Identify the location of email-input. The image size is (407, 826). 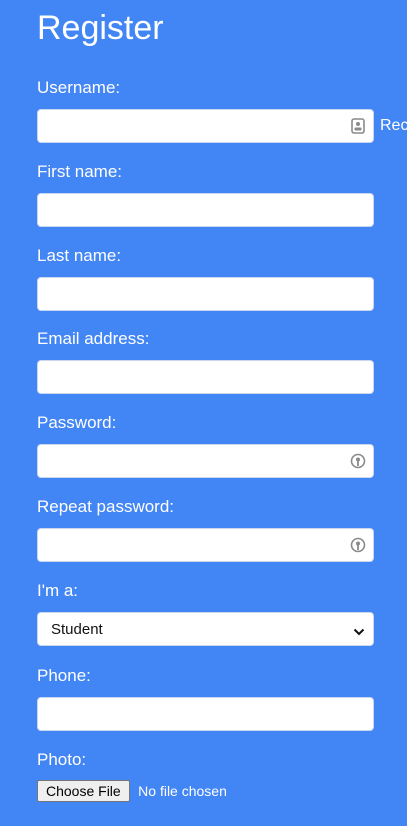
(205, 377).